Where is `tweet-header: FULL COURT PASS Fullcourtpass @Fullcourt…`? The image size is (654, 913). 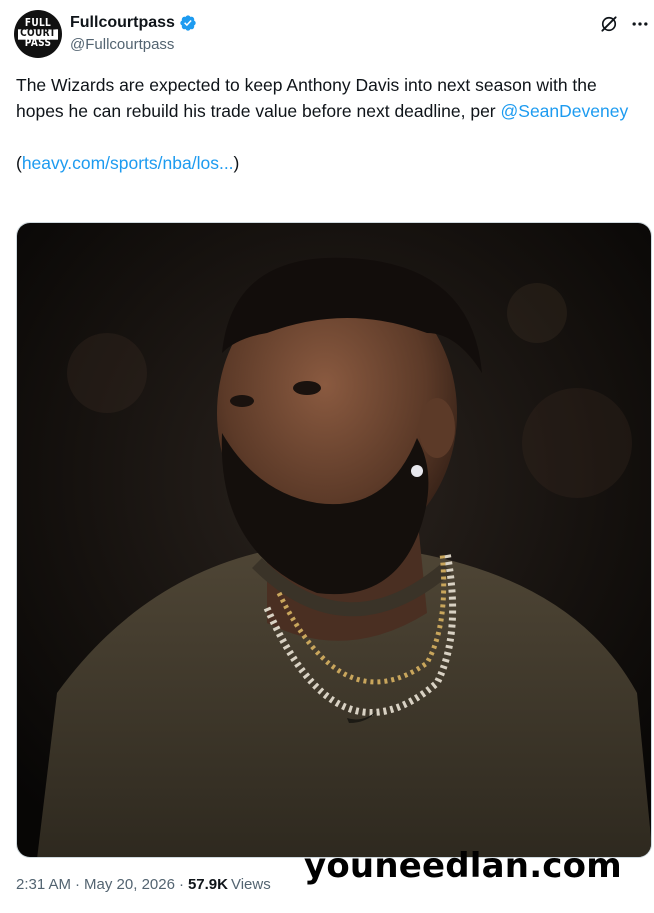 tweet-header: FULL COURT PASS Fullcourtpass @Fullcourt… is located at coordinates (331, 35).